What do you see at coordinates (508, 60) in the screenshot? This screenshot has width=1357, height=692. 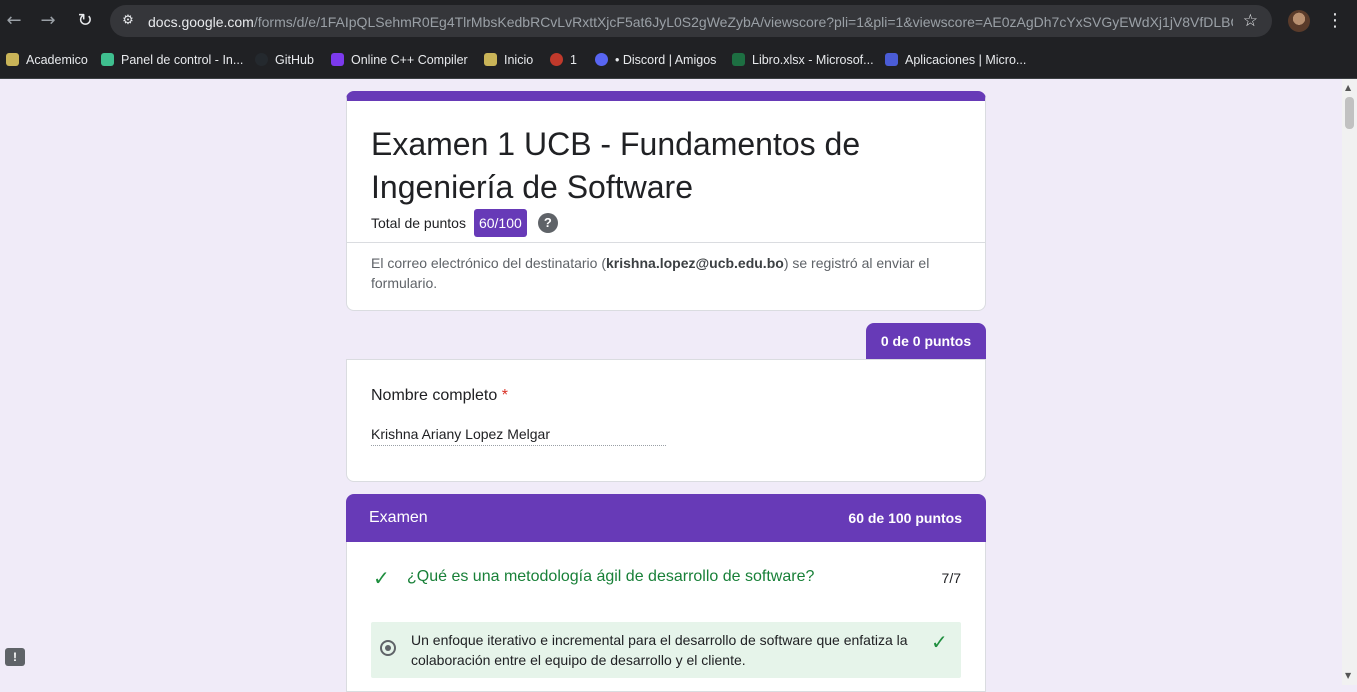 I see `bookmark-inicio: Inicio` at bounding box center [508, 60].